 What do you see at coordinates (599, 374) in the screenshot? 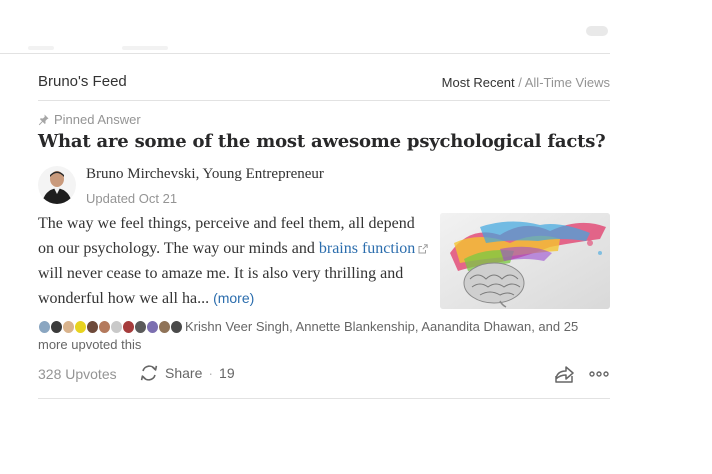
I see `more-dots-icon` at bounding box center [599, 374].